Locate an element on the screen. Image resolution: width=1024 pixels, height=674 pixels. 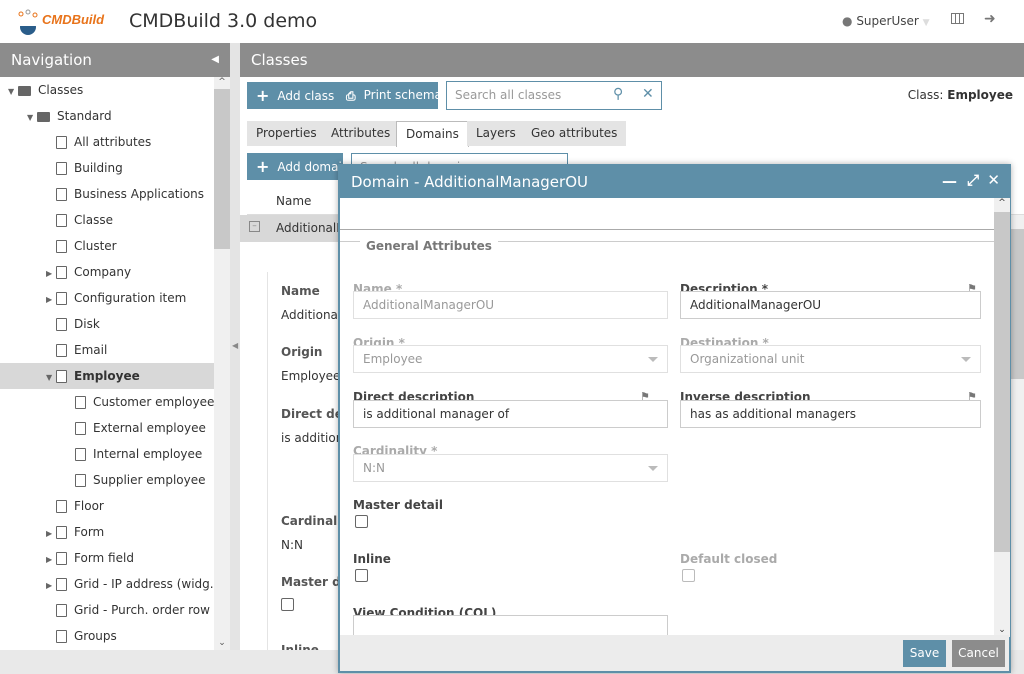
tree-item-label: Supplier employee is located at coordinates (149, 480).